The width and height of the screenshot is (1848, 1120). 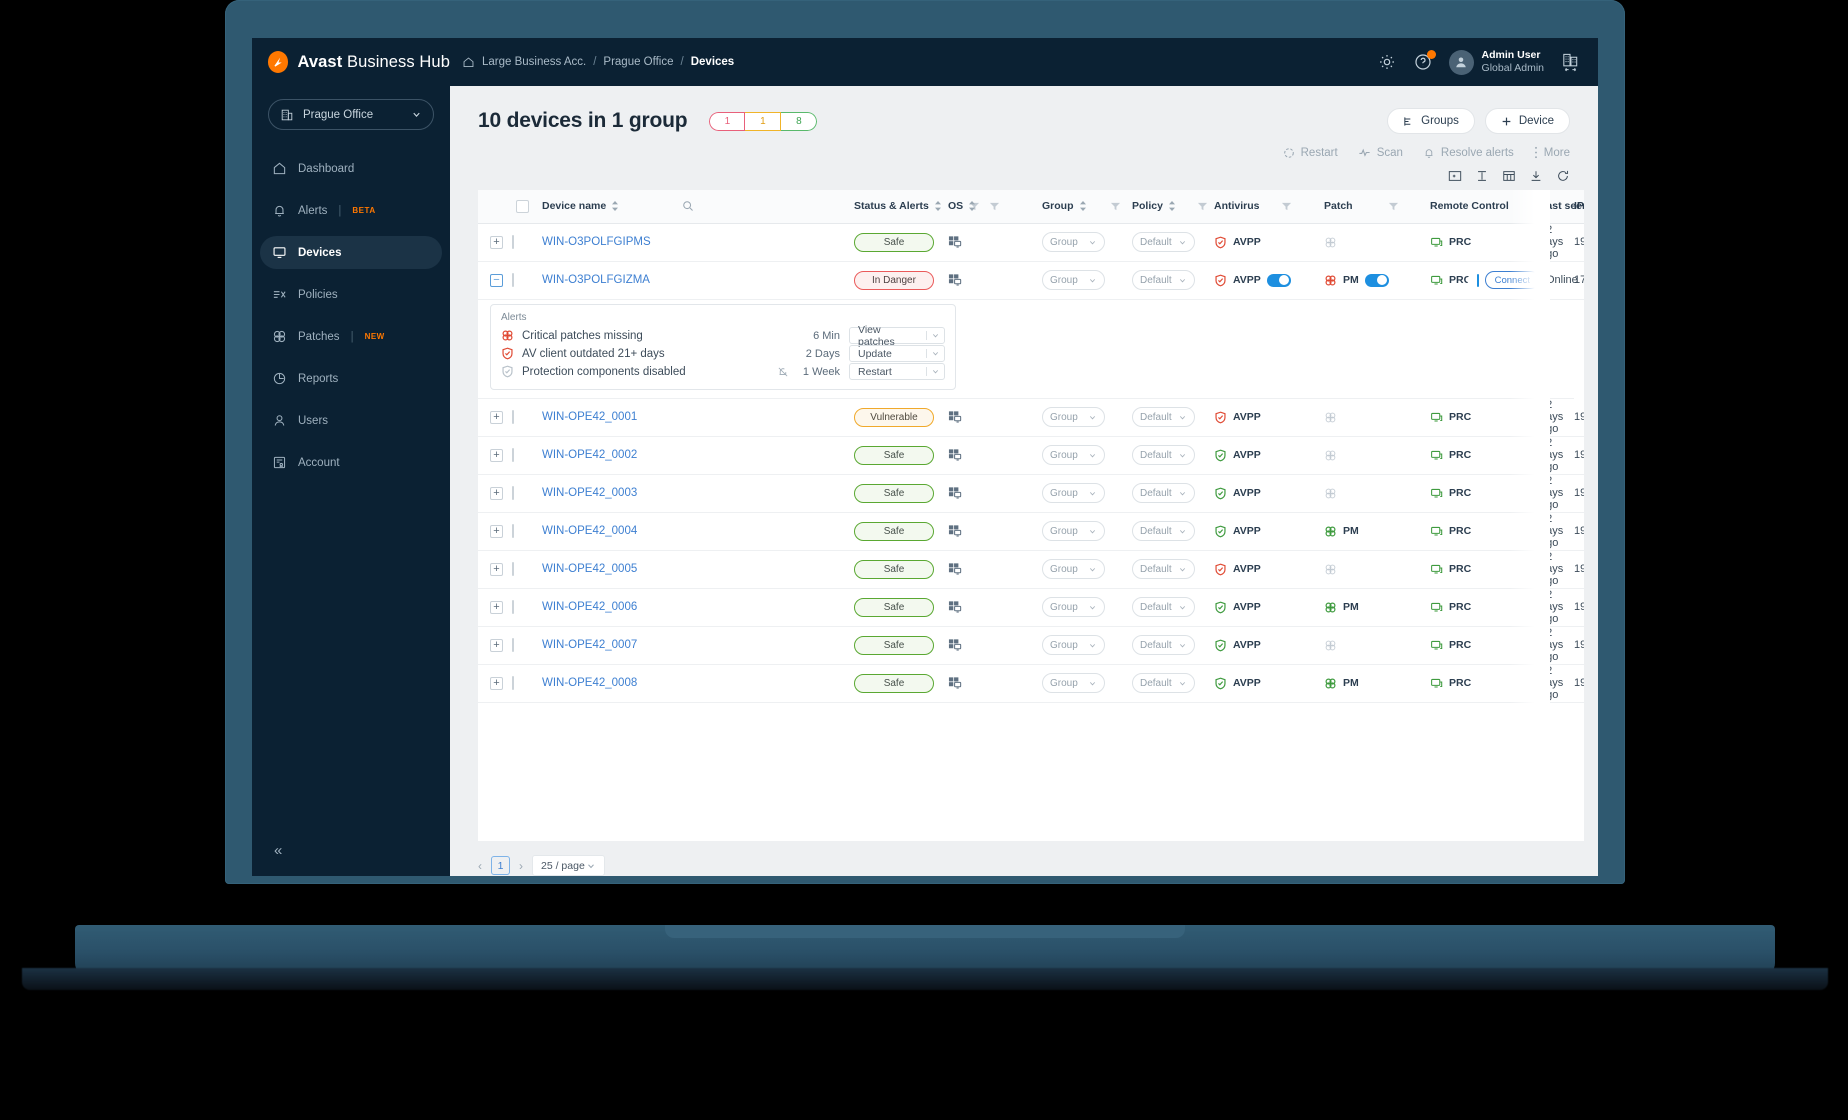 I want to click on chevron-down-icon, so click(x=935, y=335).